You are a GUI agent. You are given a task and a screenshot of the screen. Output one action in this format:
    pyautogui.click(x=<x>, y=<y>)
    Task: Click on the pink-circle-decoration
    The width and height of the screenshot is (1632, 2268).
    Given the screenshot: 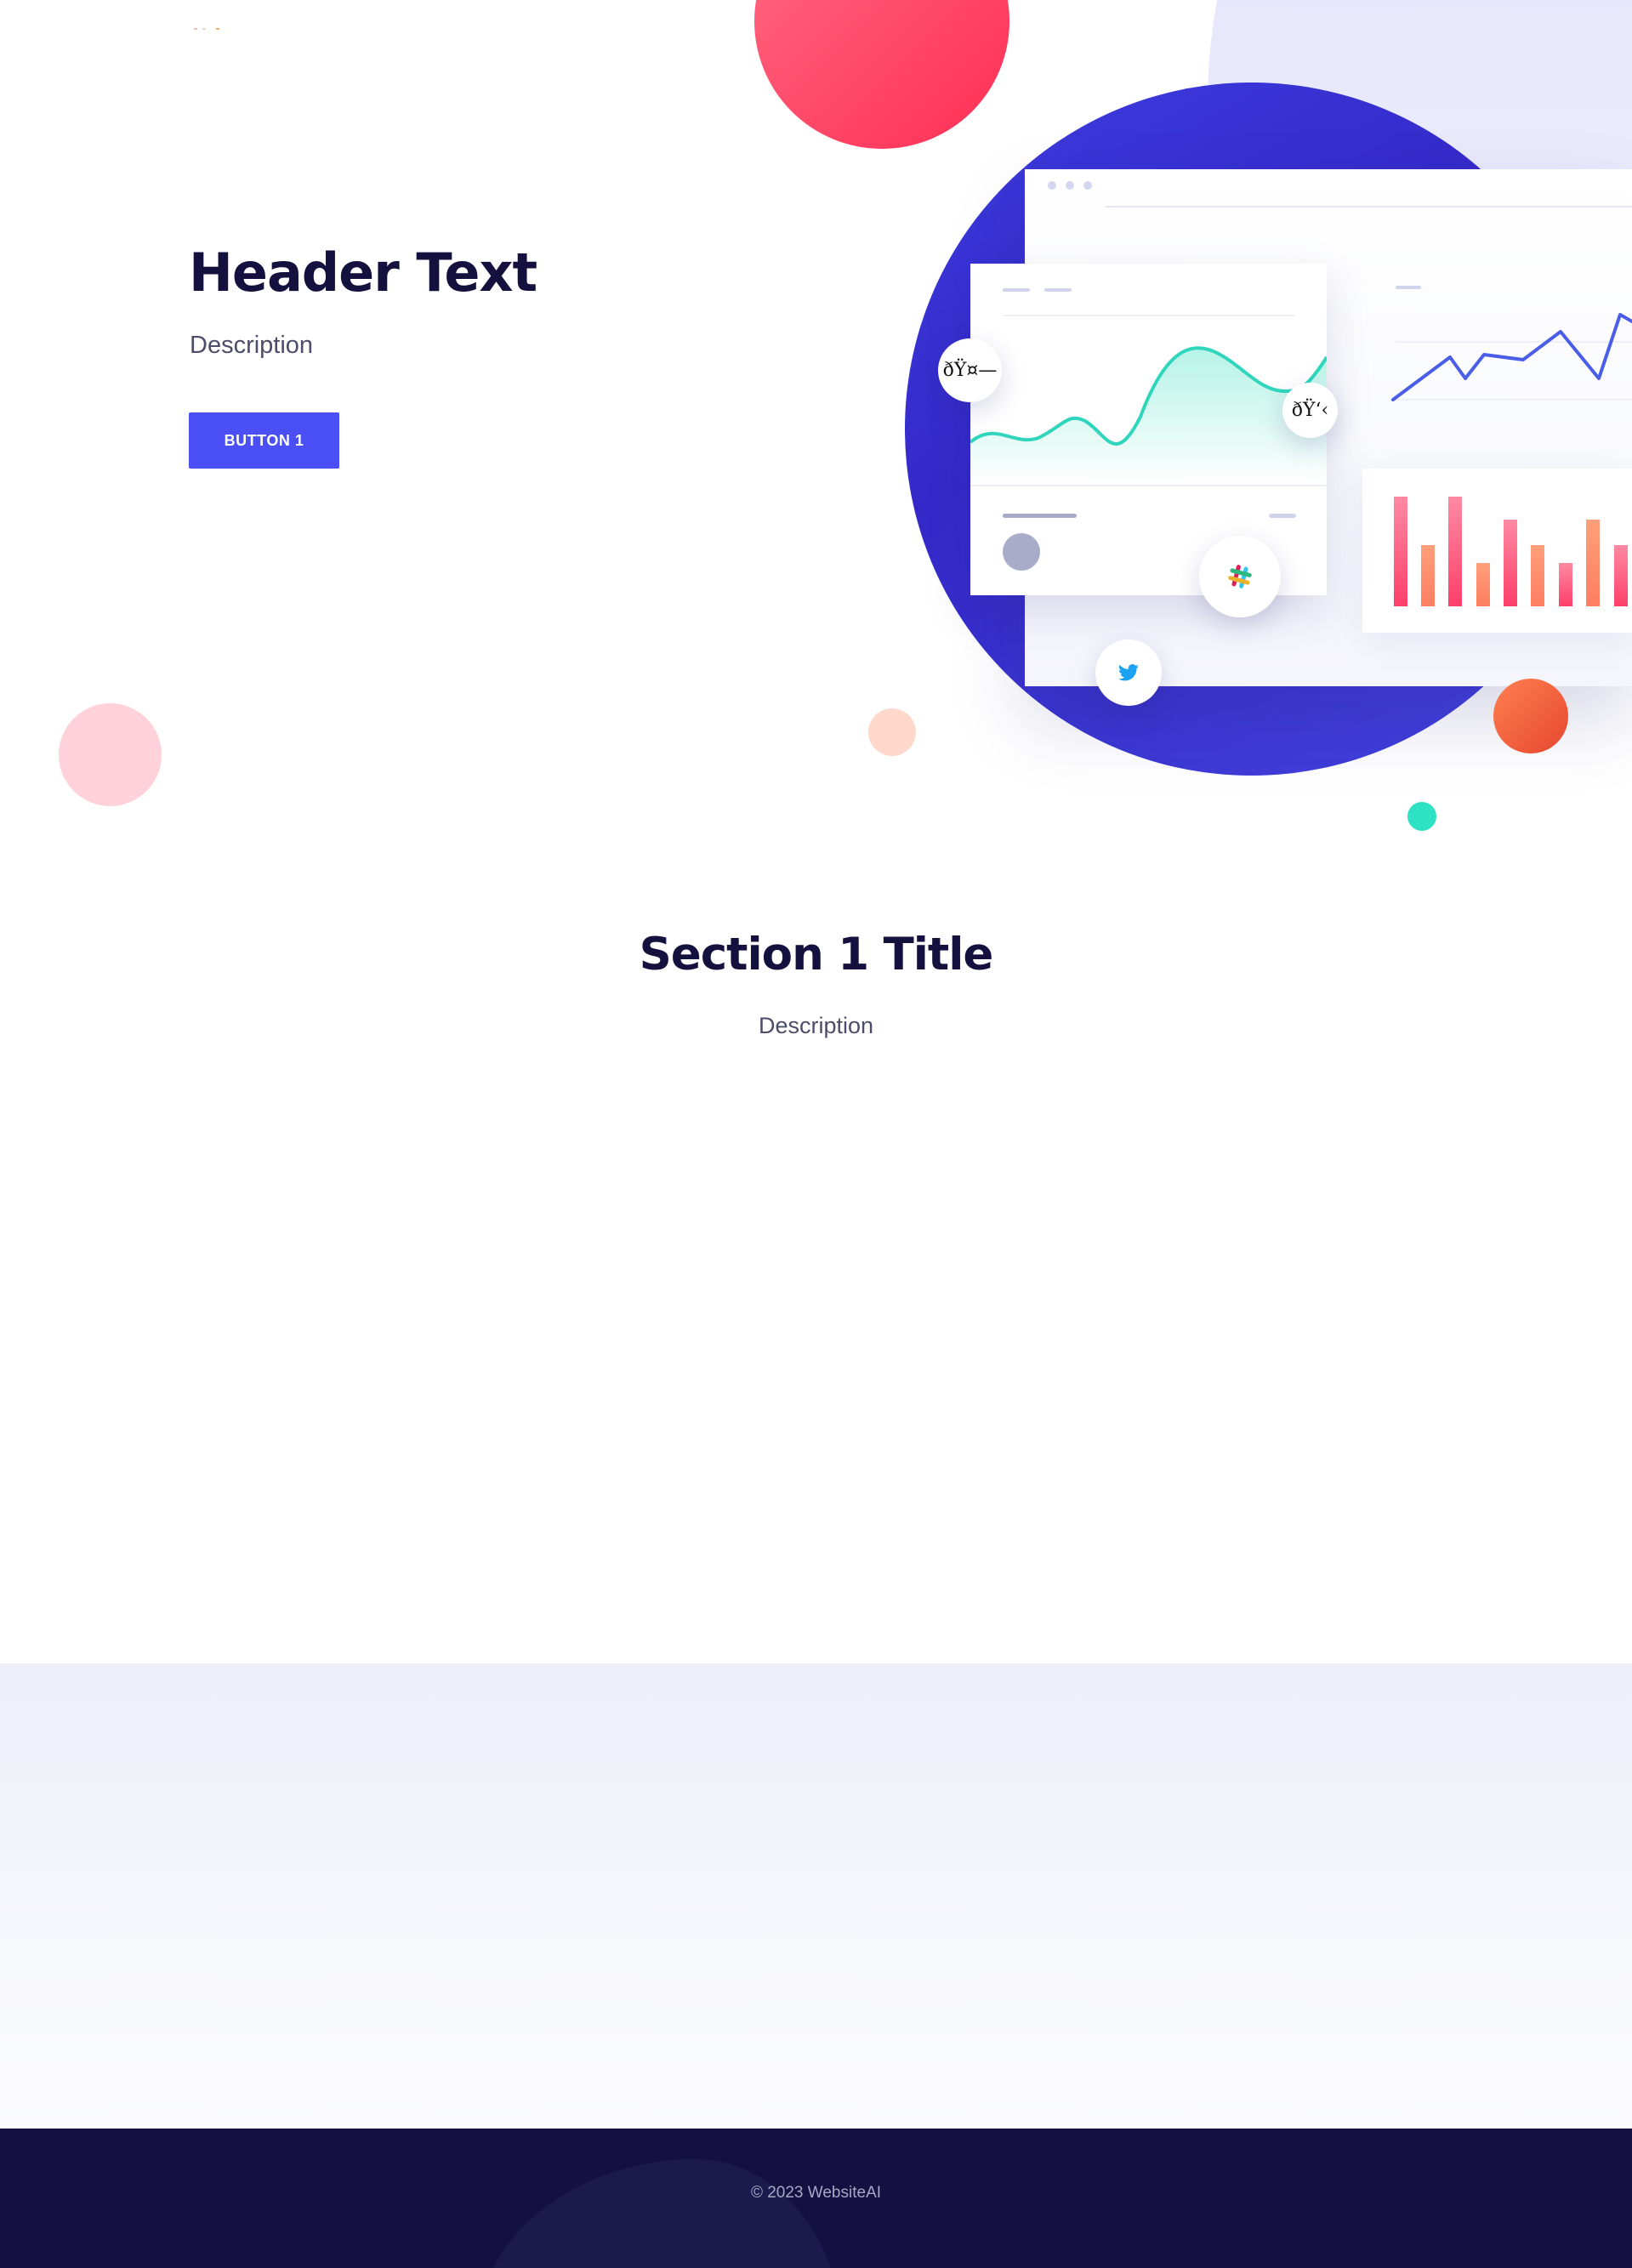 What is the action you would take?
    pyautogui.click(x=110, y=754)
    